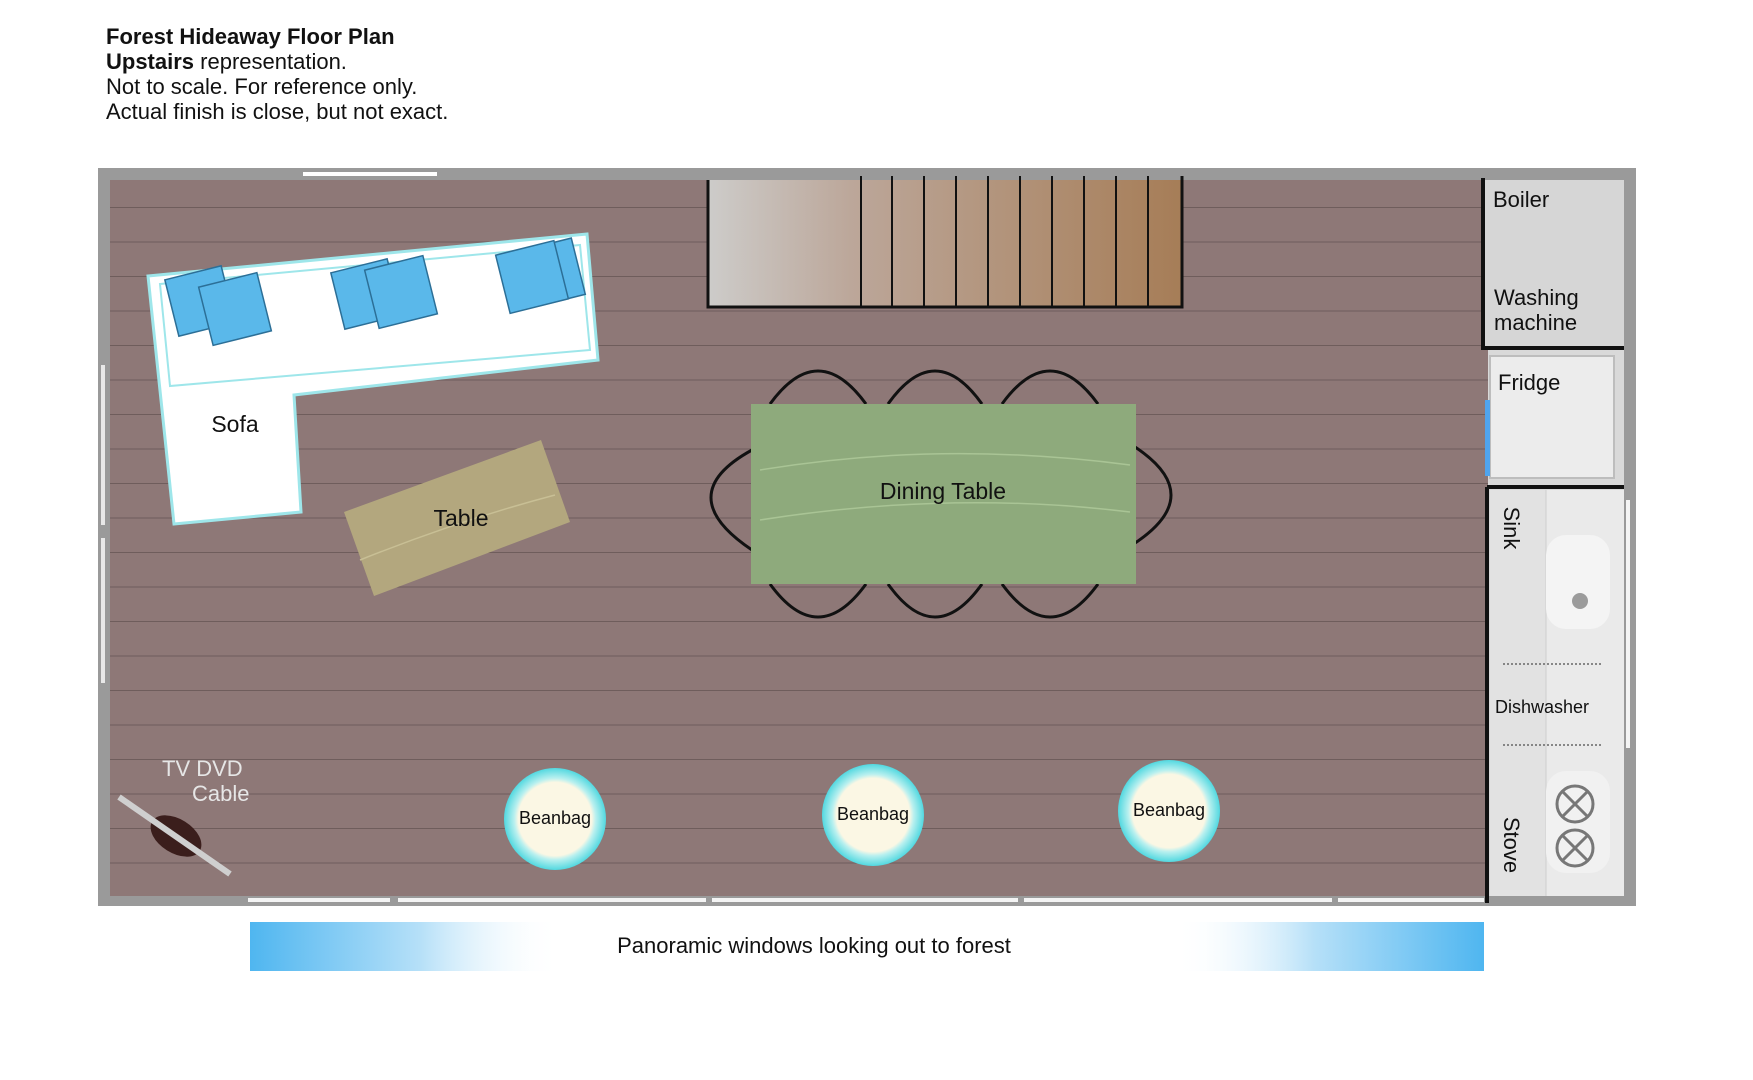 The height and width of the screenshot is (1080, 1753). What do you see at coordinates (1552, 264) in the screenshot?
I see `boiler-washer-closet: Boiler Washing machine` at bounding box center [1552, 264].